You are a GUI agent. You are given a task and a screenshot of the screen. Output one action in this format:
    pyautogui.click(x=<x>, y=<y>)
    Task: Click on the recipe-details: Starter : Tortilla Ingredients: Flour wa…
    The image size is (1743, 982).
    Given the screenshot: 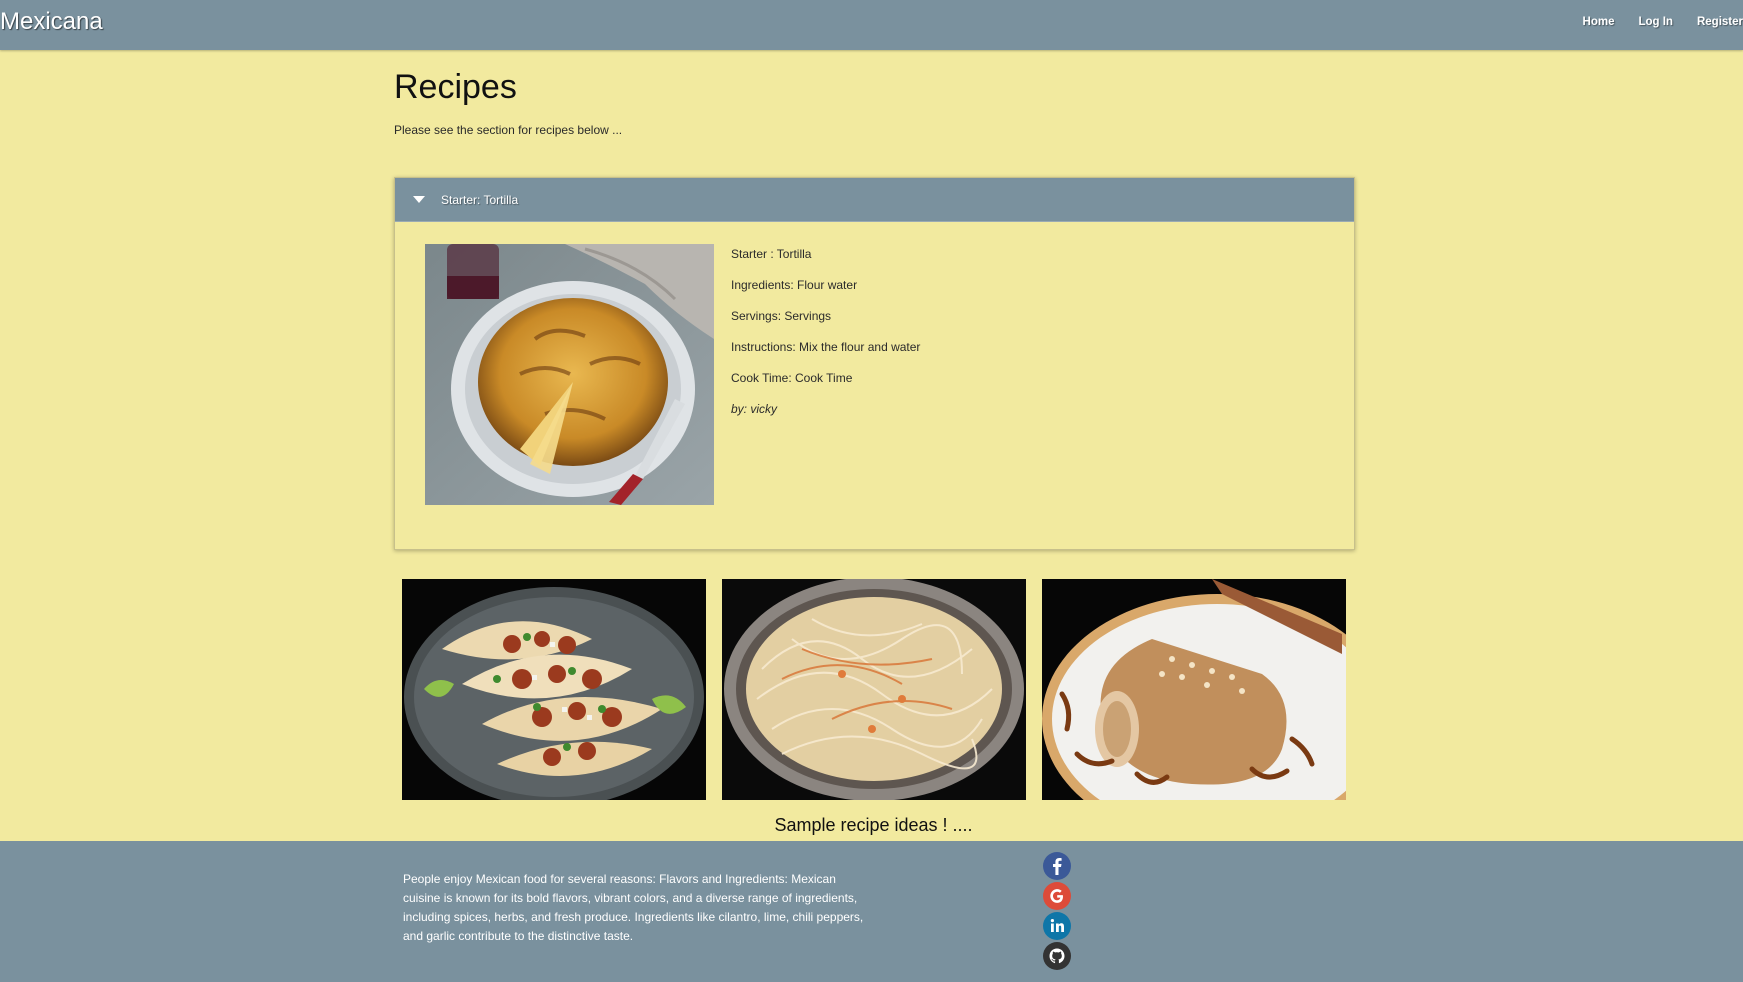 What is the action you would take?
    pyautogui.click(x=825, y=340)
    